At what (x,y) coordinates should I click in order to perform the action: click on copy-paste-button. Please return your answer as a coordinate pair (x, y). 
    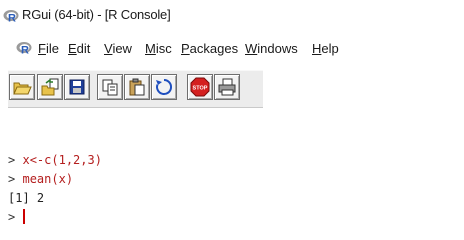
    Looking at the image, I should click on (164, 87).